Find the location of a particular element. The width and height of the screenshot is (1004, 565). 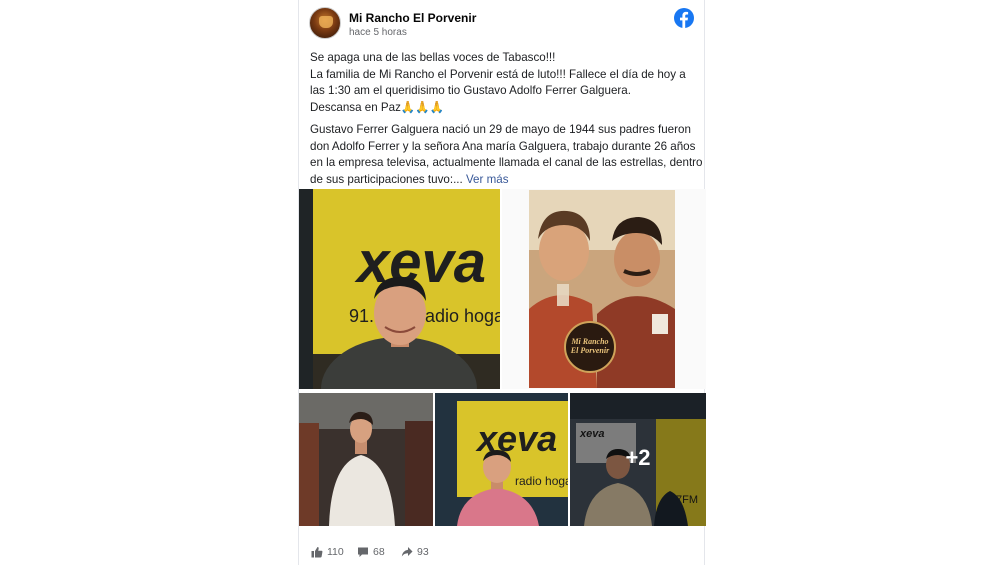

more-photos-count: +2 is located at coordinates (638, 457).